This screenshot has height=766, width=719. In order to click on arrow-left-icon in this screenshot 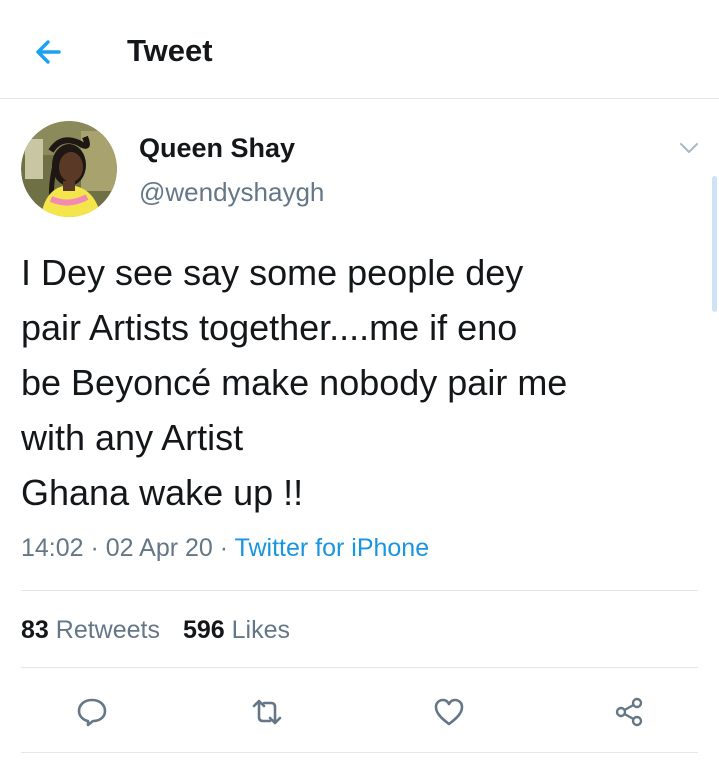, I will do `click(48, 52)`.